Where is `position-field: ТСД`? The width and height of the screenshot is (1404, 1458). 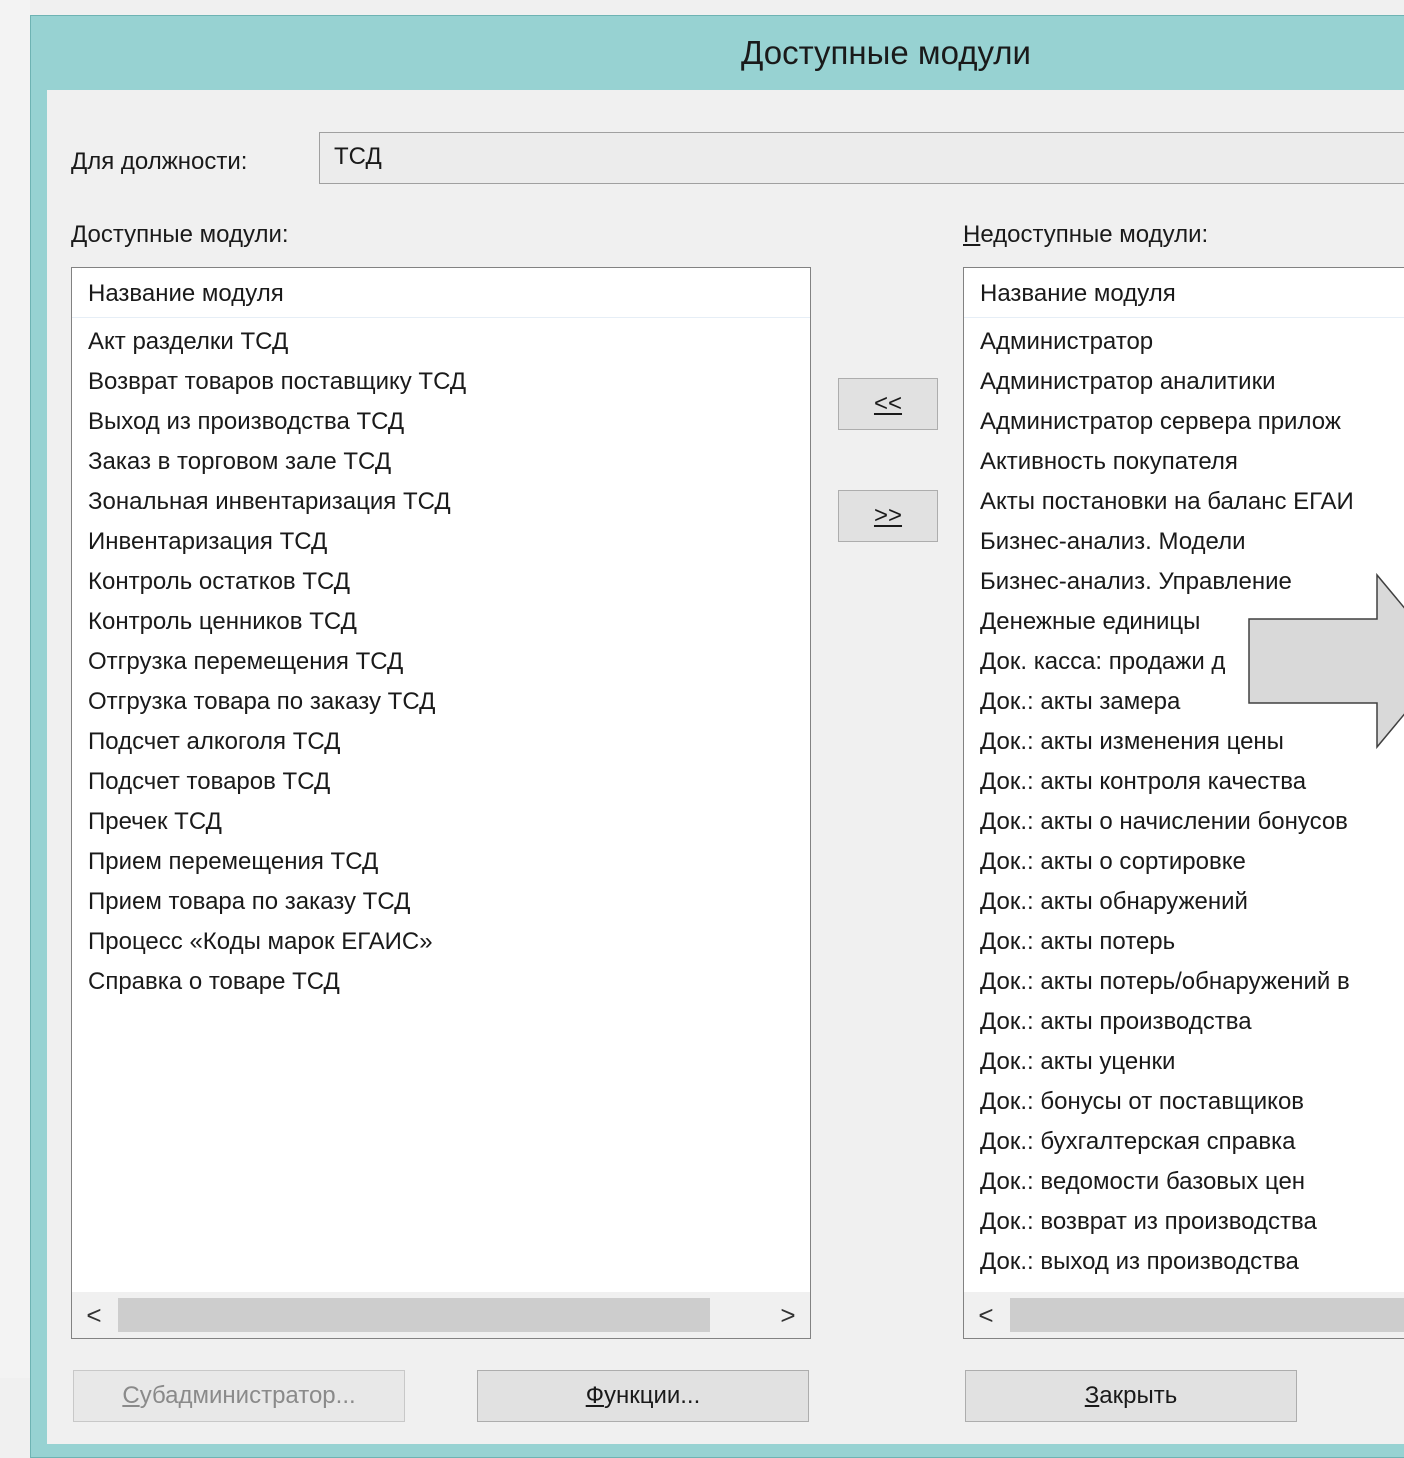 position-field: ТСД is located at coordinates (861, 158).